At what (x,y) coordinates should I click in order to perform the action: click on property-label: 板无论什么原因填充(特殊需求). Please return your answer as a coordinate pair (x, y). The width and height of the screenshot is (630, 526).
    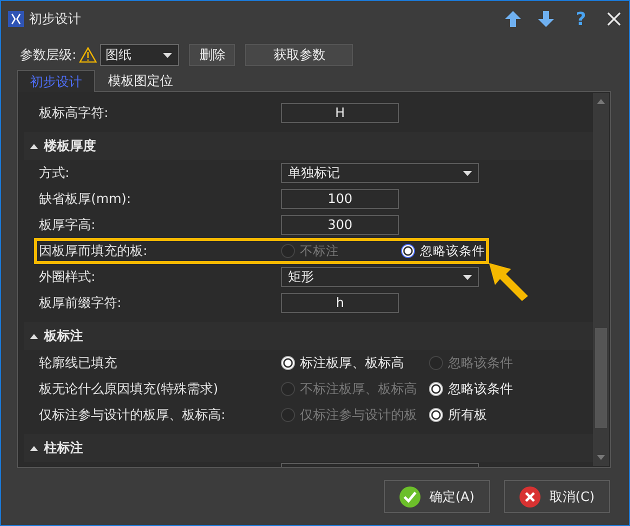
    Looking at the image, I should click on (129, 389).